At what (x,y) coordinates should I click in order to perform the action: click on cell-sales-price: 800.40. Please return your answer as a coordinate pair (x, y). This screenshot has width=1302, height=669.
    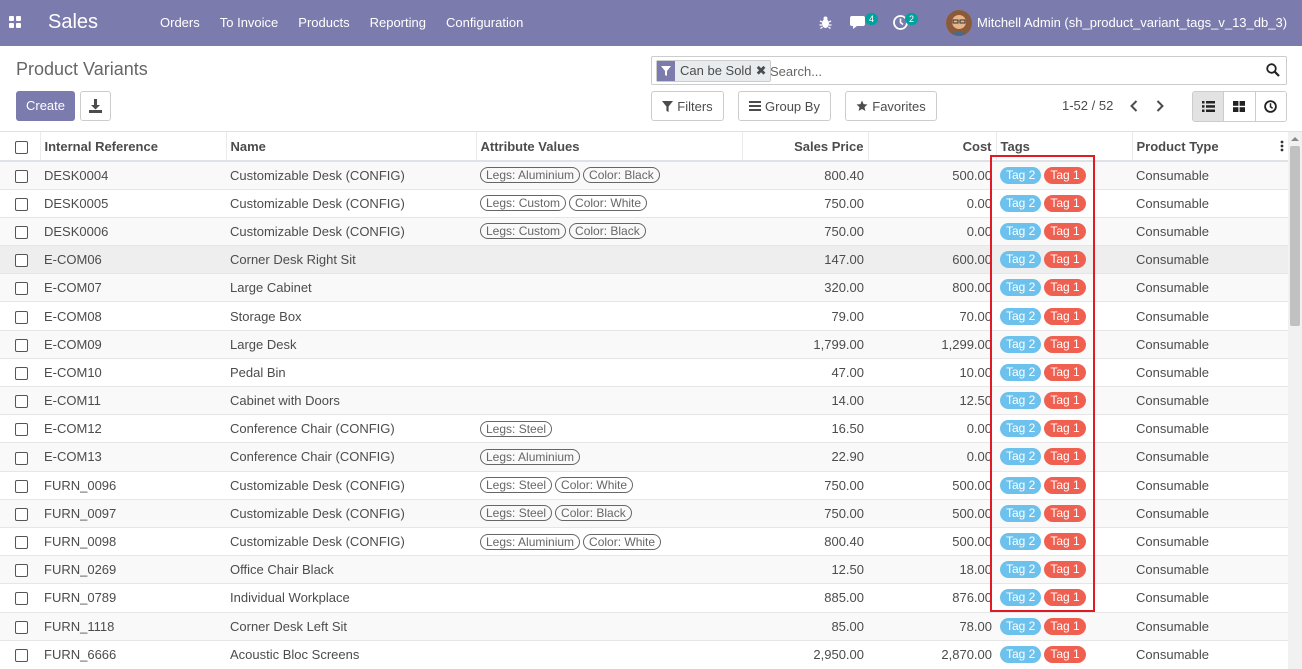
    Looking at the image, I should click on (805, 541).